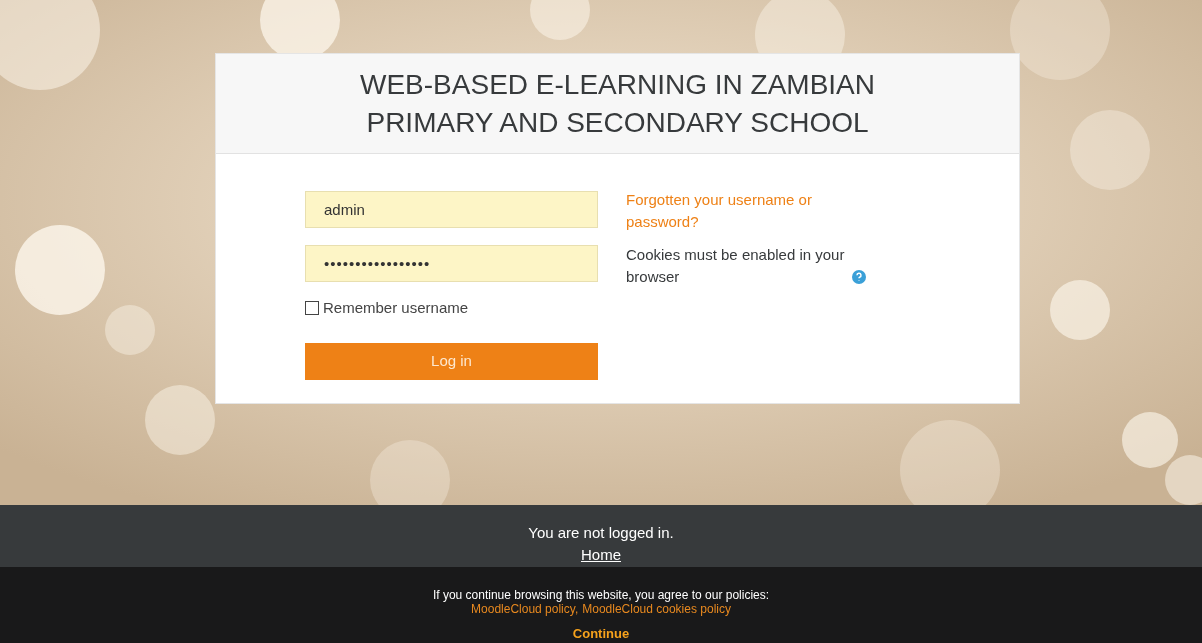 Image resolution: width=1202 pixels, height=643 pixels. What do you see at coordinates (451, 209) in the screenshot?
I see `username-field: admin` at bounding box center [451, 209].